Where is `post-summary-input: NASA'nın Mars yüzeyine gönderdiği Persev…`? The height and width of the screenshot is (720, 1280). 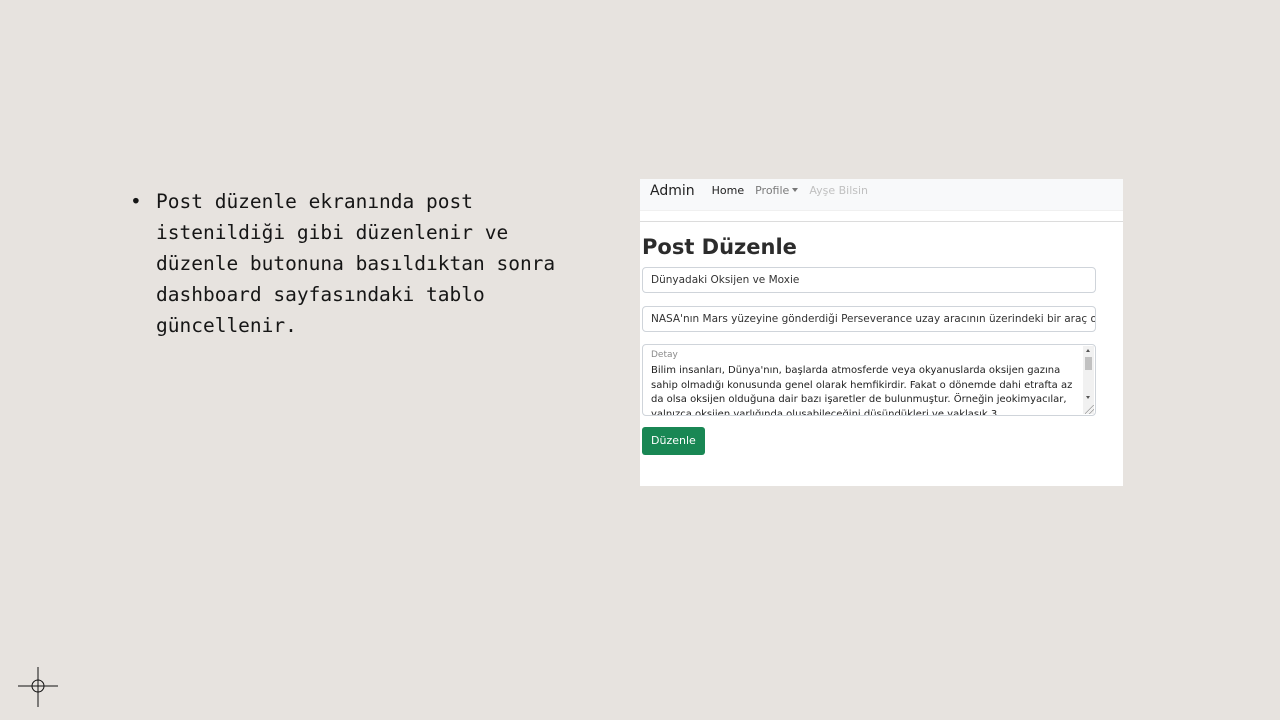 post-summary-input: NASA'nın Mars yüzeyine gönderdiği Persev… is located at coordinates (869, 319).